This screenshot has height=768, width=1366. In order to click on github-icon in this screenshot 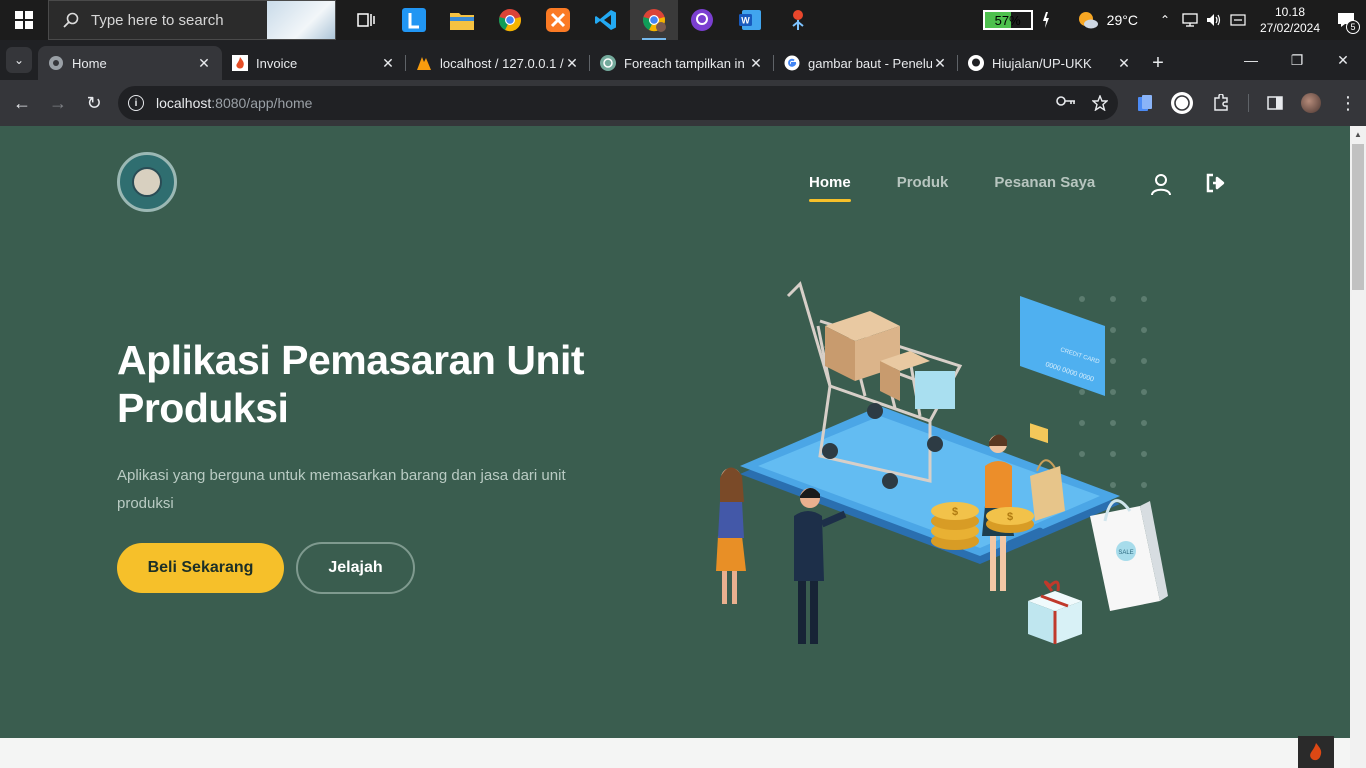, I will do `click(976, 63)`.